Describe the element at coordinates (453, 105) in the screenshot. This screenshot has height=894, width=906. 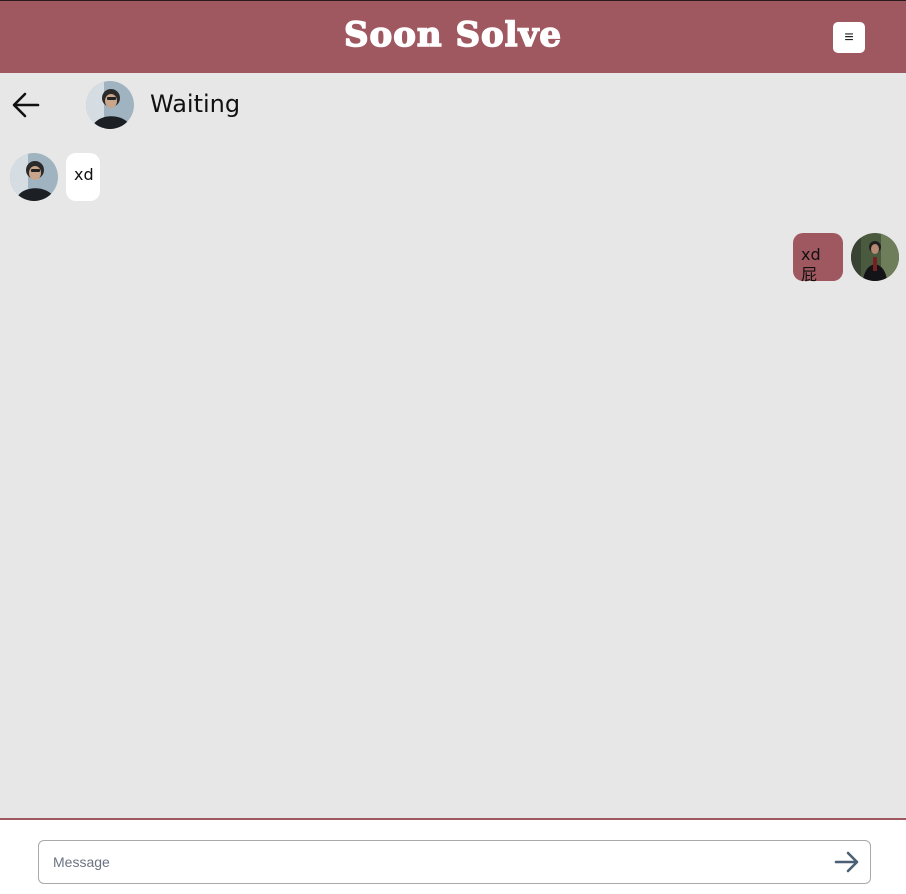
I see `chat-header: Waiting` at that location.